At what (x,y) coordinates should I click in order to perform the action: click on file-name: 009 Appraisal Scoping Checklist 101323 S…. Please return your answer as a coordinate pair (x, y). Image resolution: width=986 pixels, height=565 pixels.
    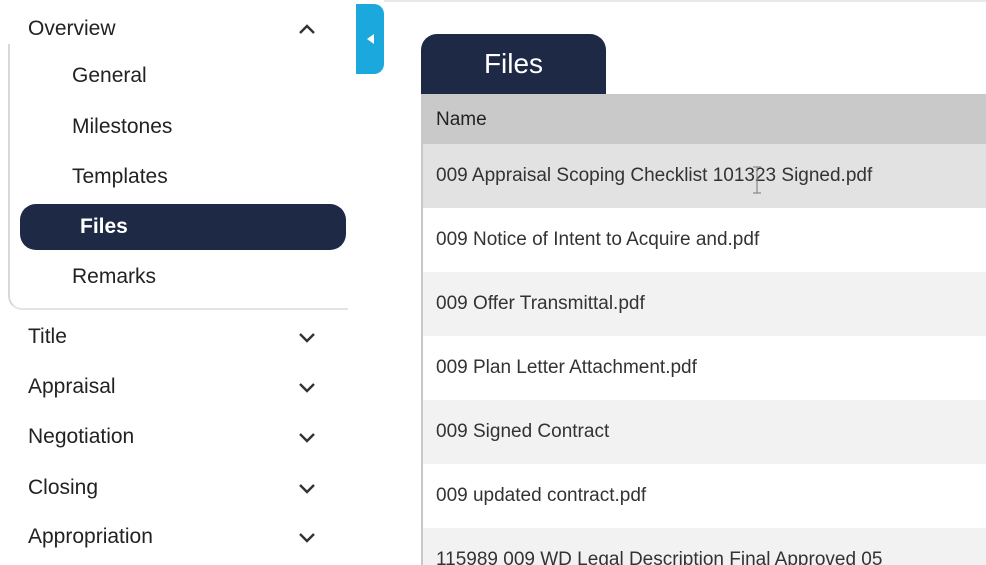
    Looking at the image, I should click on (654, 175).